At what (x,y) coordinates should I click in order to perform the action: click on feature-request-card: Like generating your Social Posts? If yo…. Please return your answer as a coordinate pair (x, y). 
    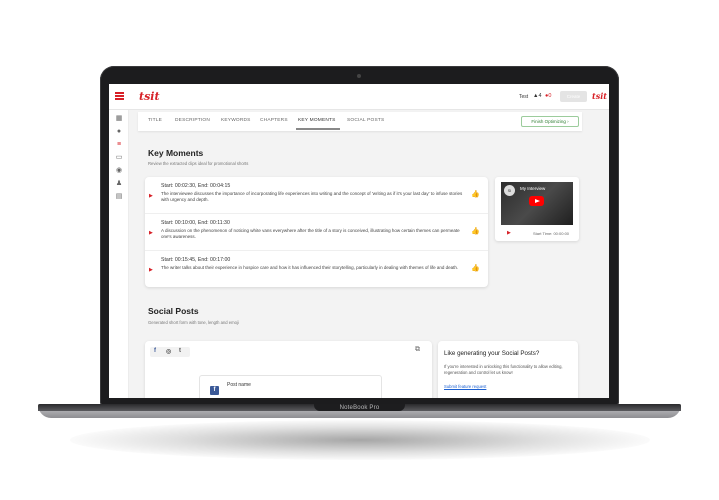
    Looking at the image, I should click on (508, 369).